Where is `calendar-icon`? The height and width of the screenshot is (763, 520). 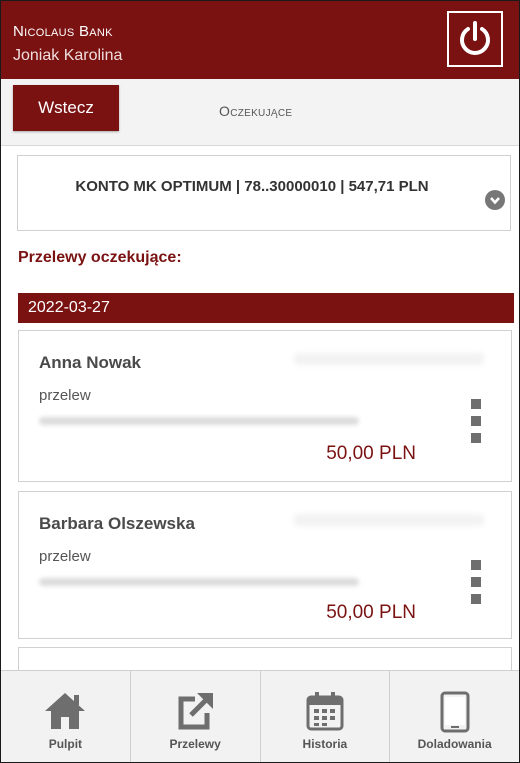 calendar-icon is located at coordinates (325, 711).